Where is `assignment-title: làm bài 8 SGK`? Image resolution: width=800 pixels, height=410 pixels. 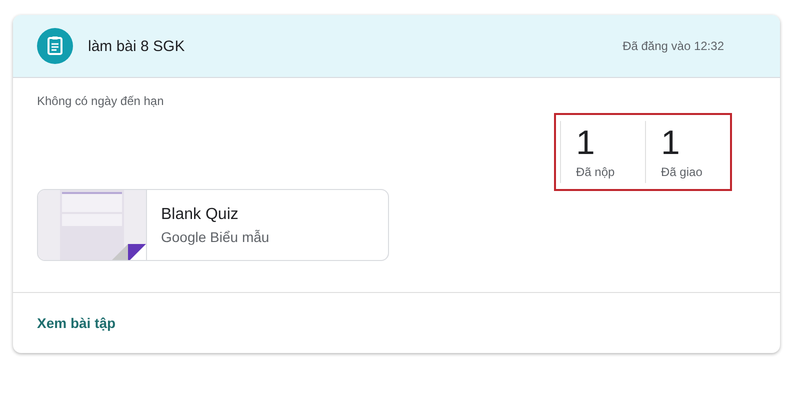
assignment-title: làm bài 8 SGK is located at coordinates (137, 46).